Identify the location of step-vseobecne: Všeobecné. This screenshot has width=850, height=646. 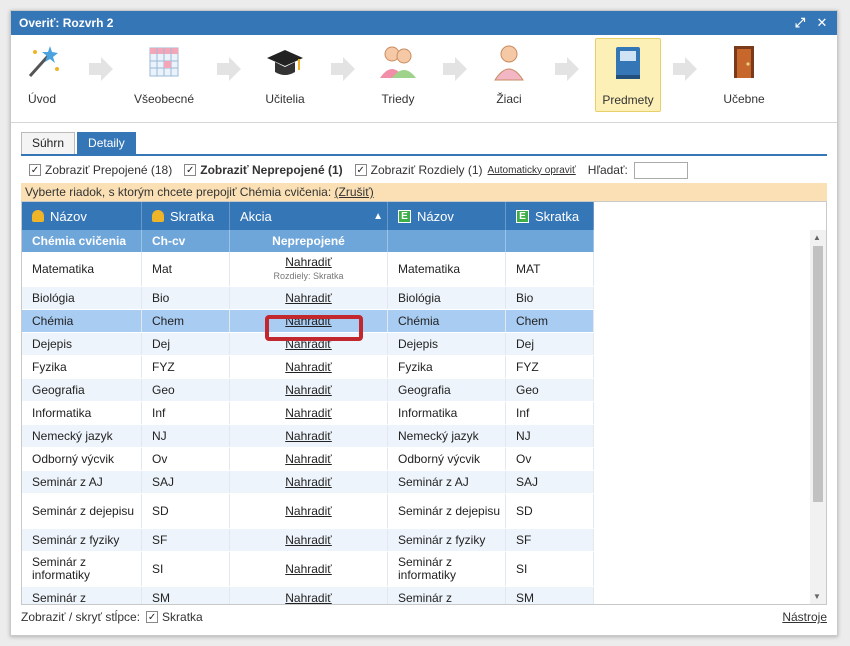
(164, 79).